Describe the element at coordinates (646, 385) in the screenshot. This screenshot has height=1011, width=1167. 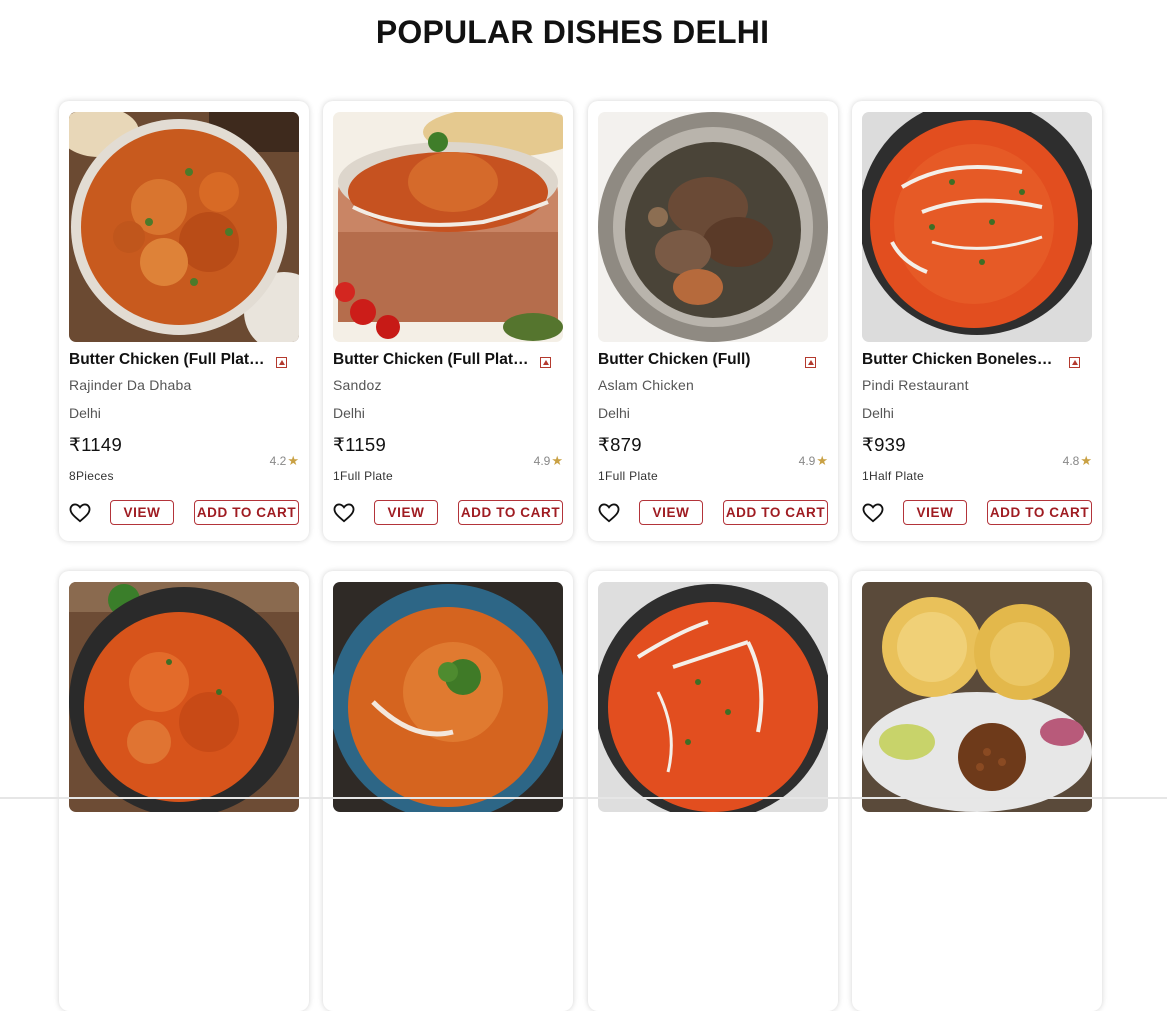
I see `restaurant-name: Aslam Chicken` at that location.